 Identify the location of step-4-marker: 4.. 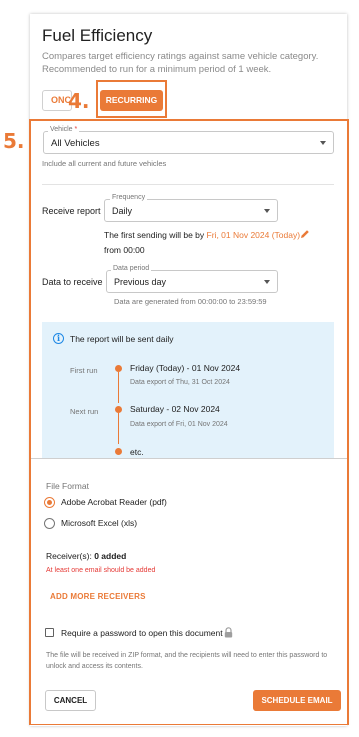
(79, 101).